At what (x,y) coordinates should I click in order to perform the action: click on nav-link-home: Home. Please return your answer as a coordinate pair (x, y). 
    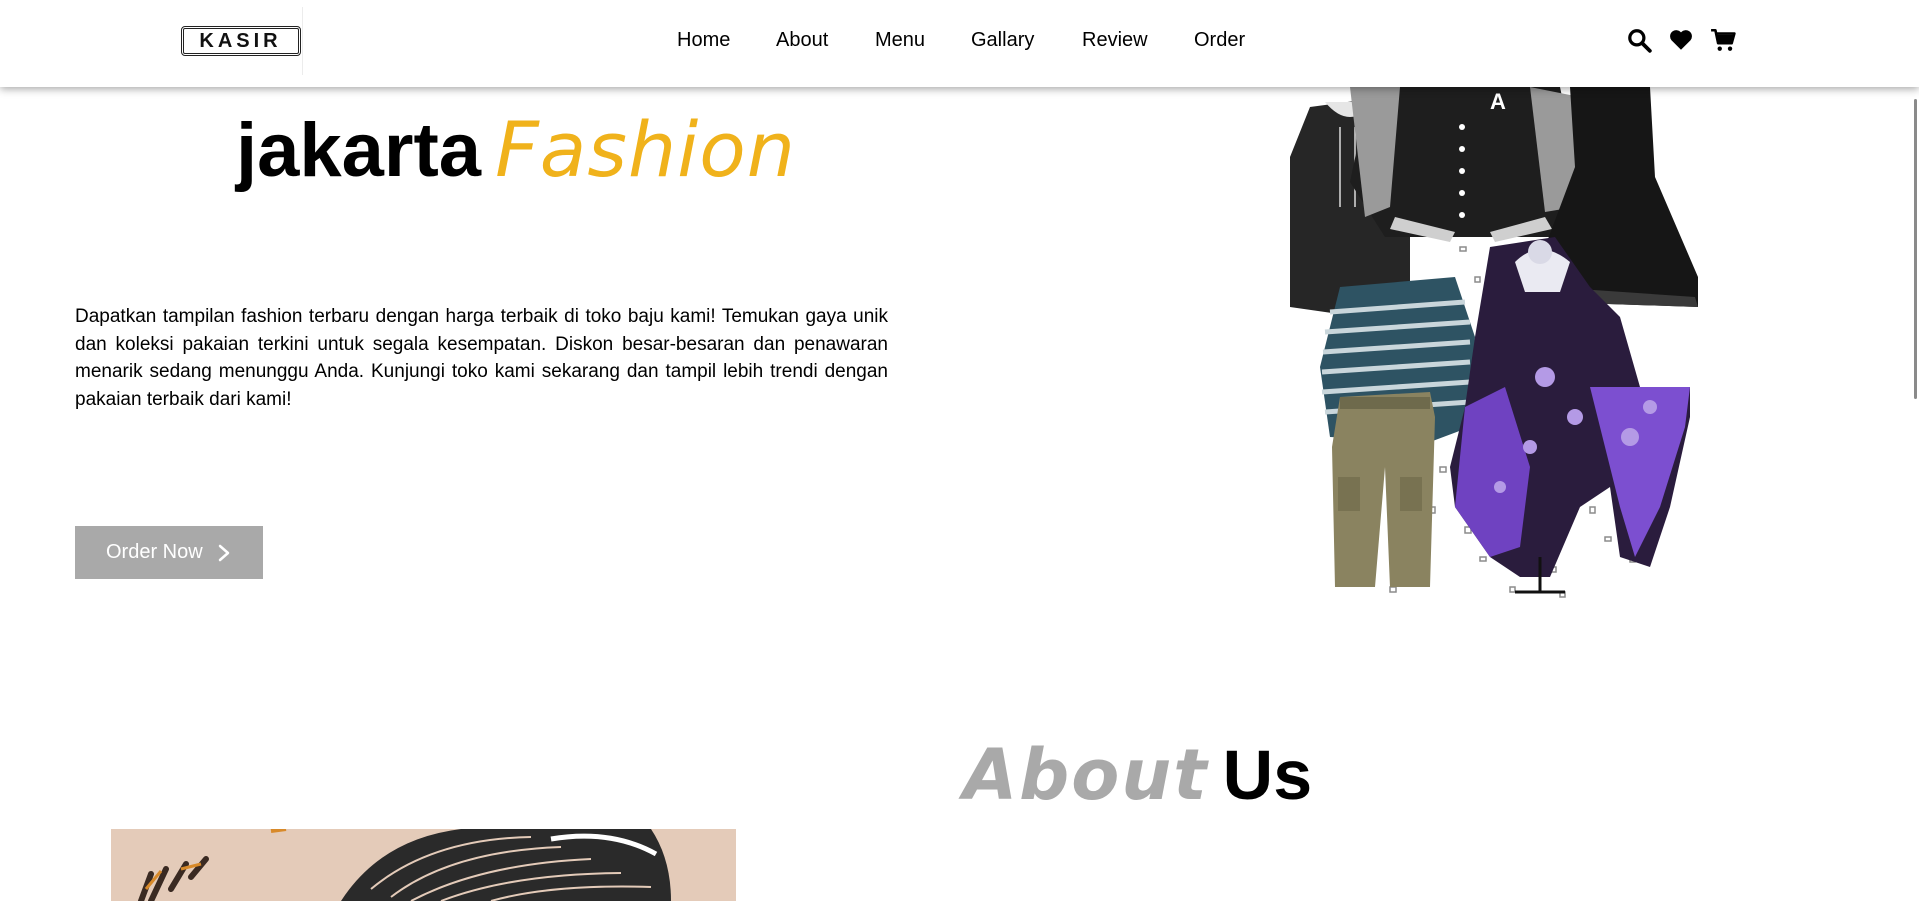
    Looking at the image, I should click on (703, 40).